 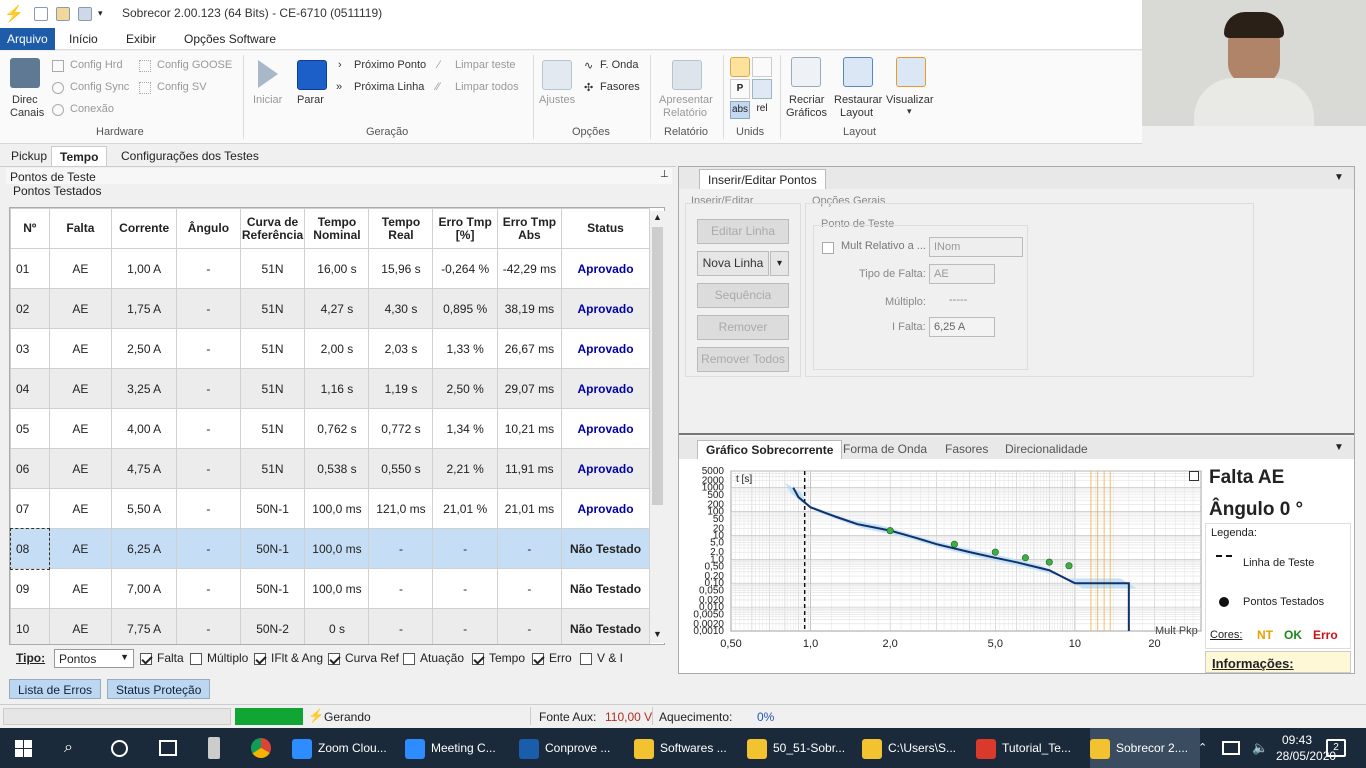 What do you see at coordinates (762, 110) in the screenshot?
I see `rel-toggle: rel` at bounding box center [762, 110].